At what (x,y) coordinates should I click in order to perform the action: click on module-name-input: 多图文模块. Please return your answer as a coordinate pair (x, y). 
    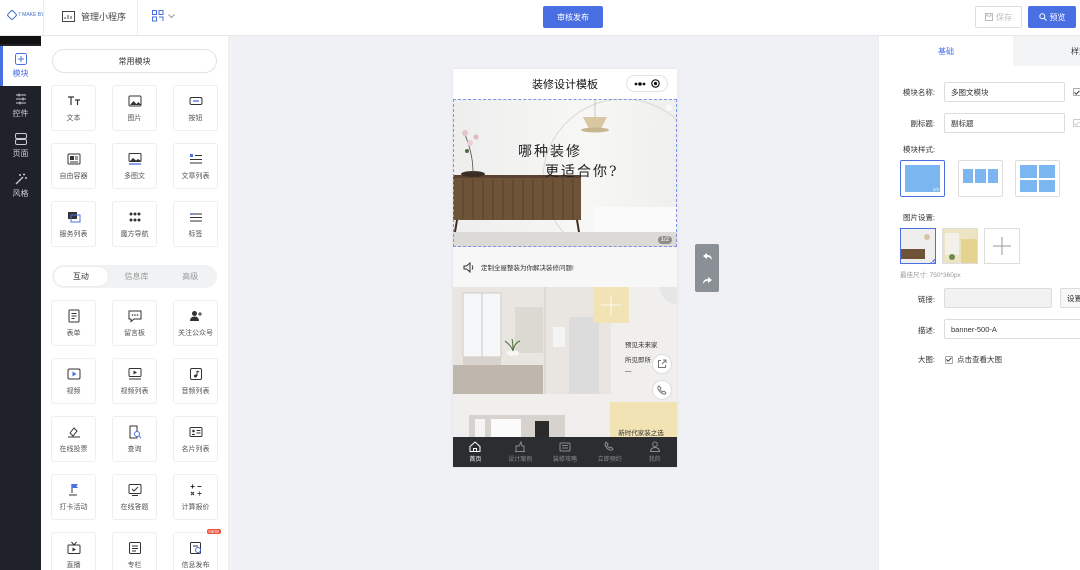
    Looking at the image, I should click on (1004, 92).